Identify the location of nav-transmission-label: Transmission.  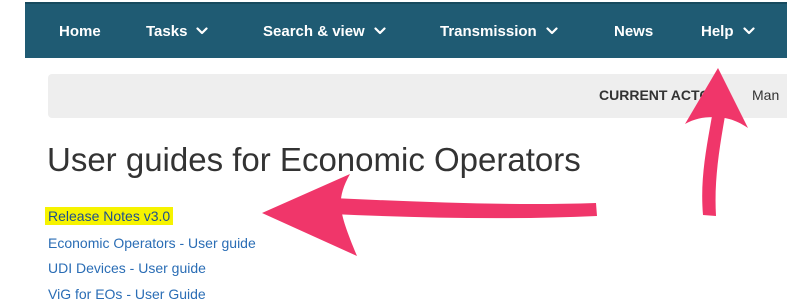
(488, 31).